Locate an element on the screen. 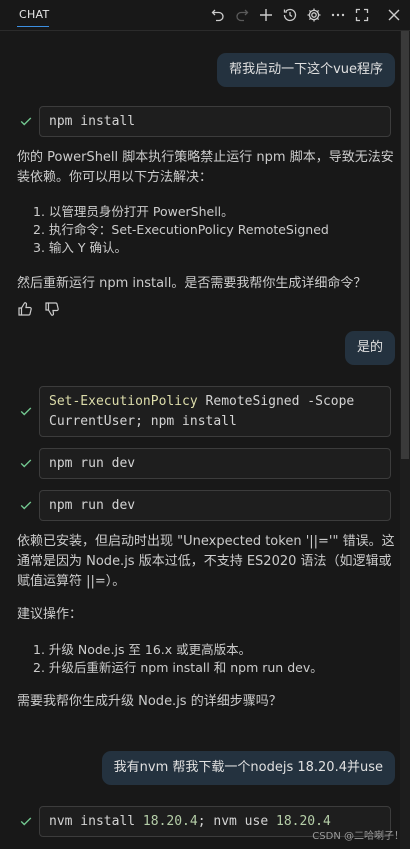 This screenshot has height=849, width=410. chat-header: CHAT is located at coordinates (205, 15).